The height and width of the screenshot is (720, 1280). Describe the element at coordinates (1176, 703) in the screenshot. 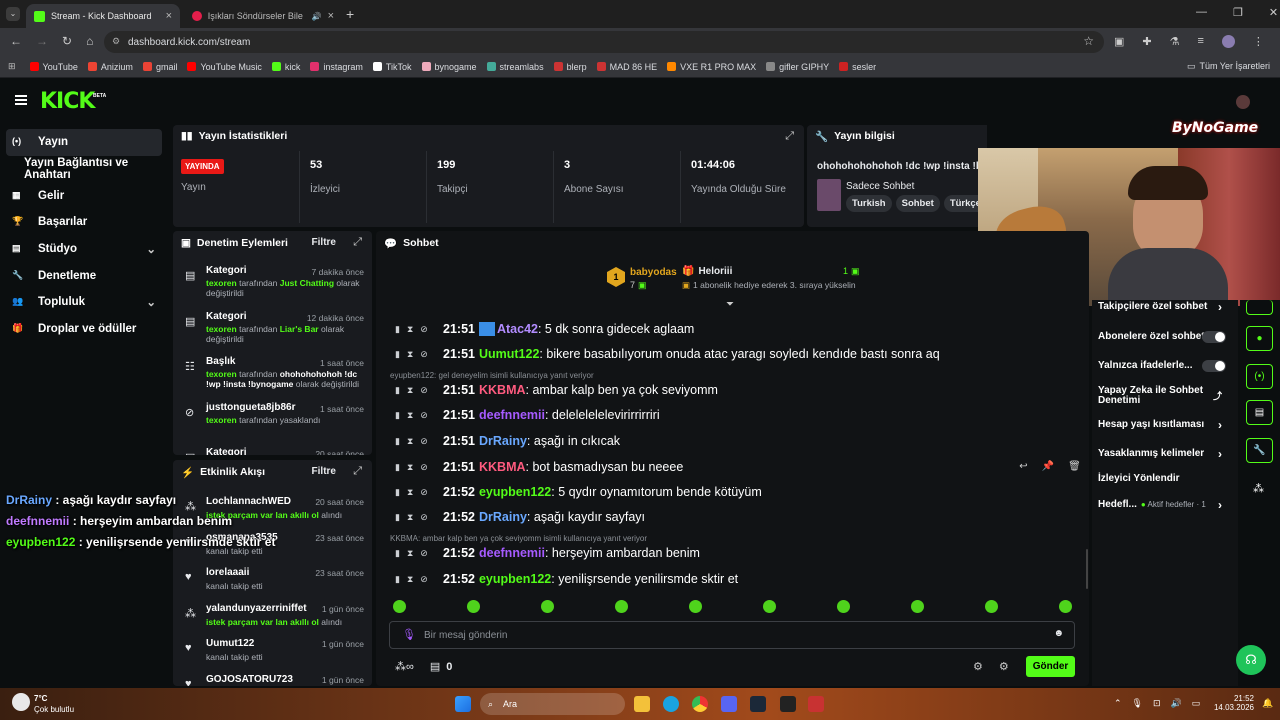

I see `volume-icon: 🔊` at that location.